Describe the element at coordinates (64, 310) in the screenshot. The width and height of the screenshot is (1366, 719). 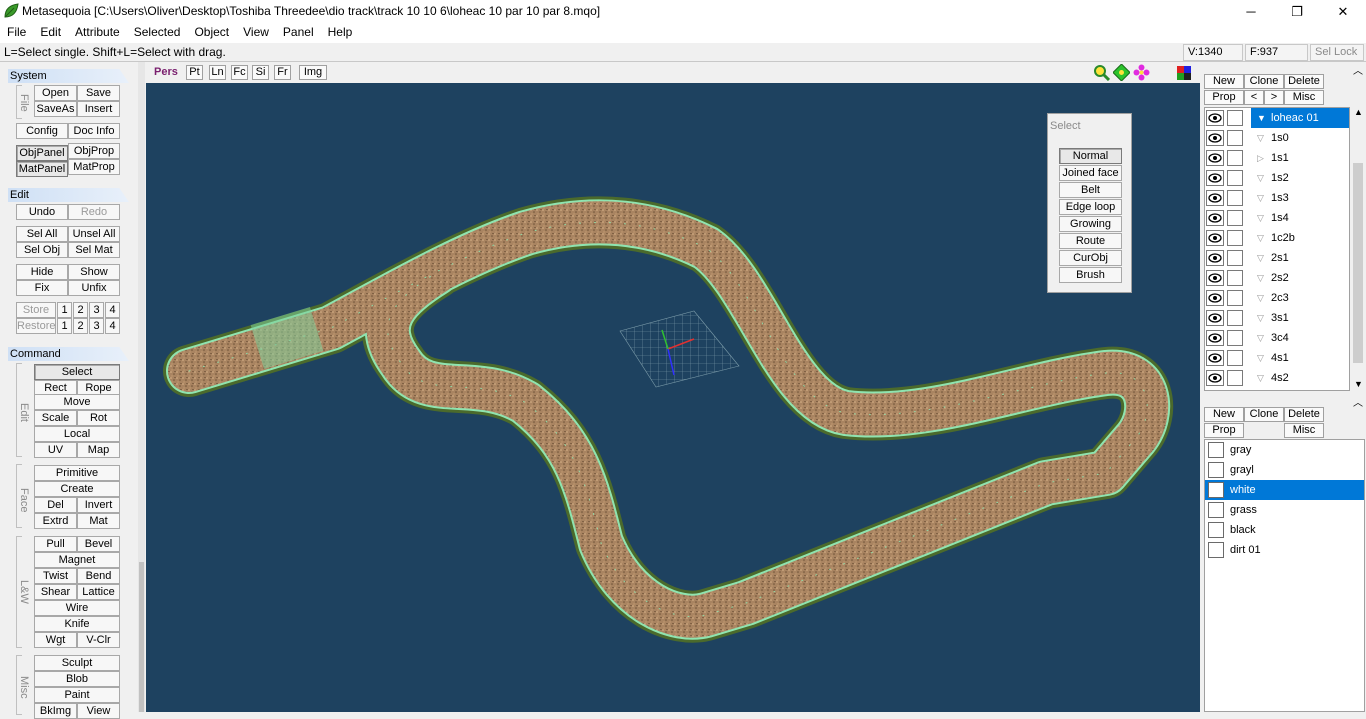
I see `store-slot-1: 1` at that location.